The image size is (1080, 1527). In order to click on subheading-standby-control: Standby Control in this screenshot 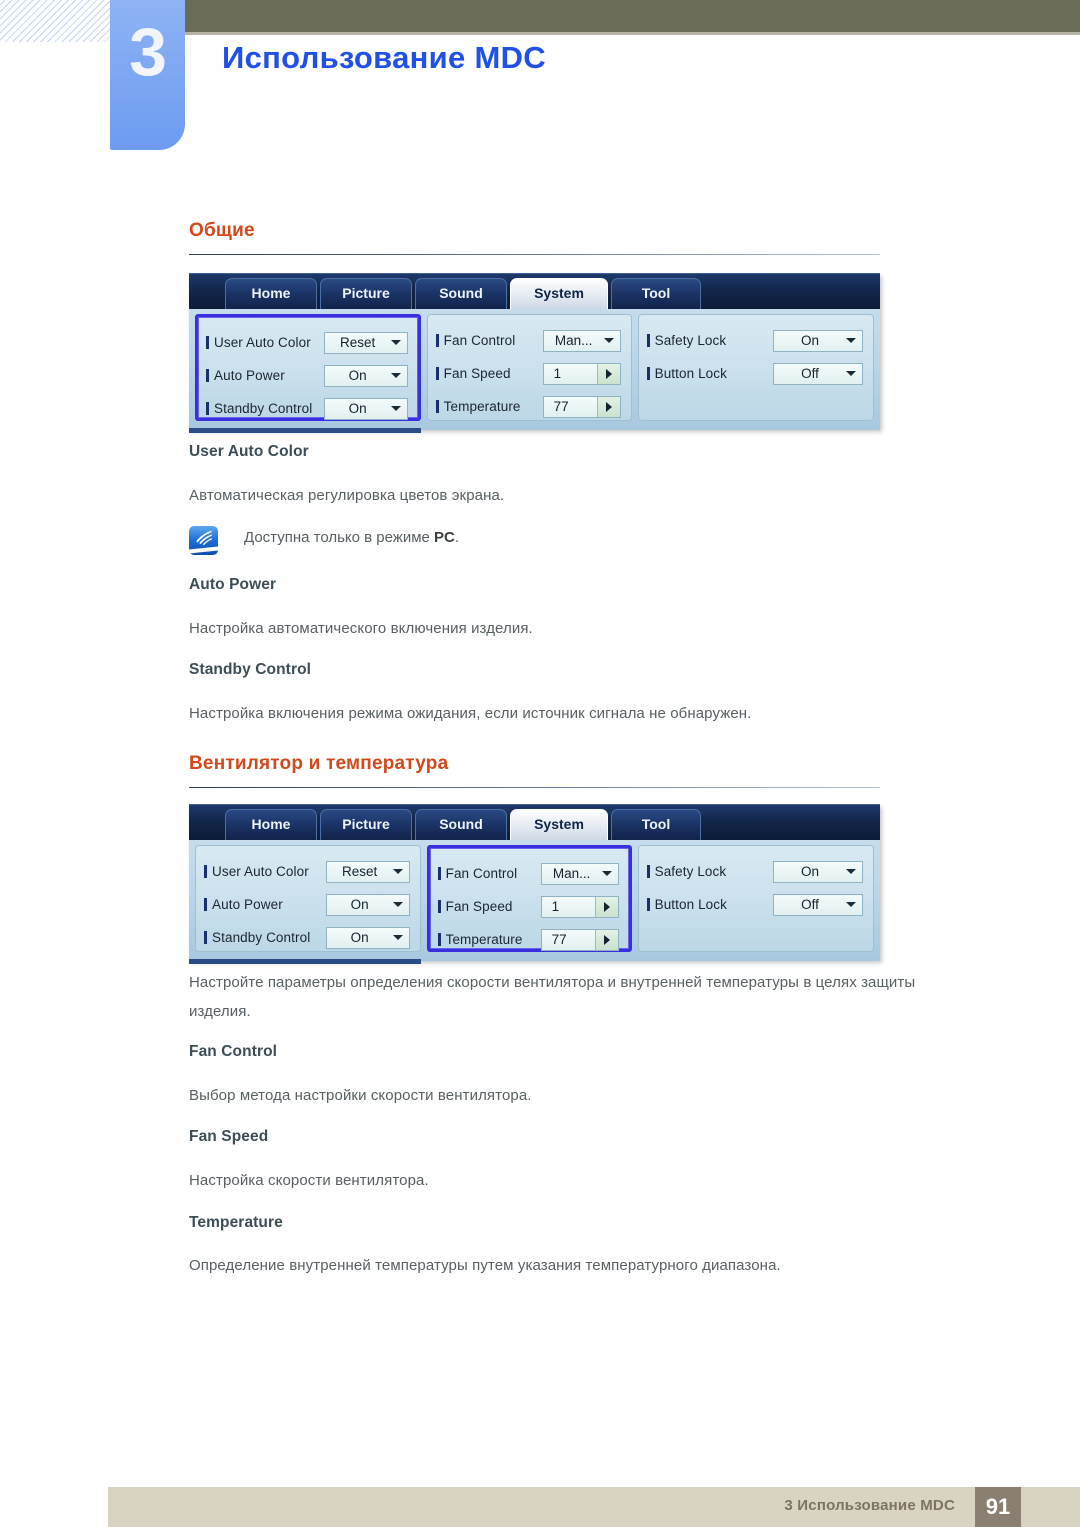, I will do `click(250, 669)`.